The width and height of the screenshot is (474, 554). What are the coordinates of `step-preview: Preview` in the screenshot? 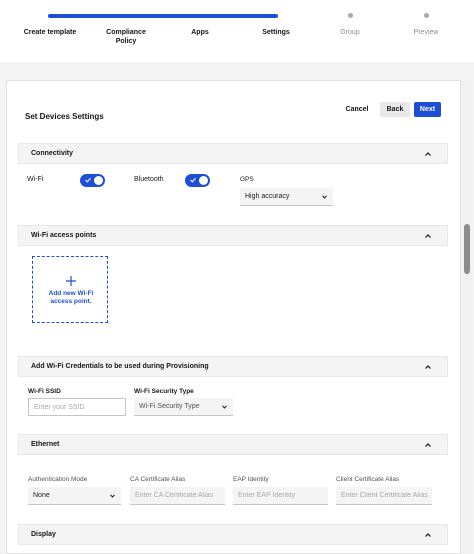 It's located at (426, 31).